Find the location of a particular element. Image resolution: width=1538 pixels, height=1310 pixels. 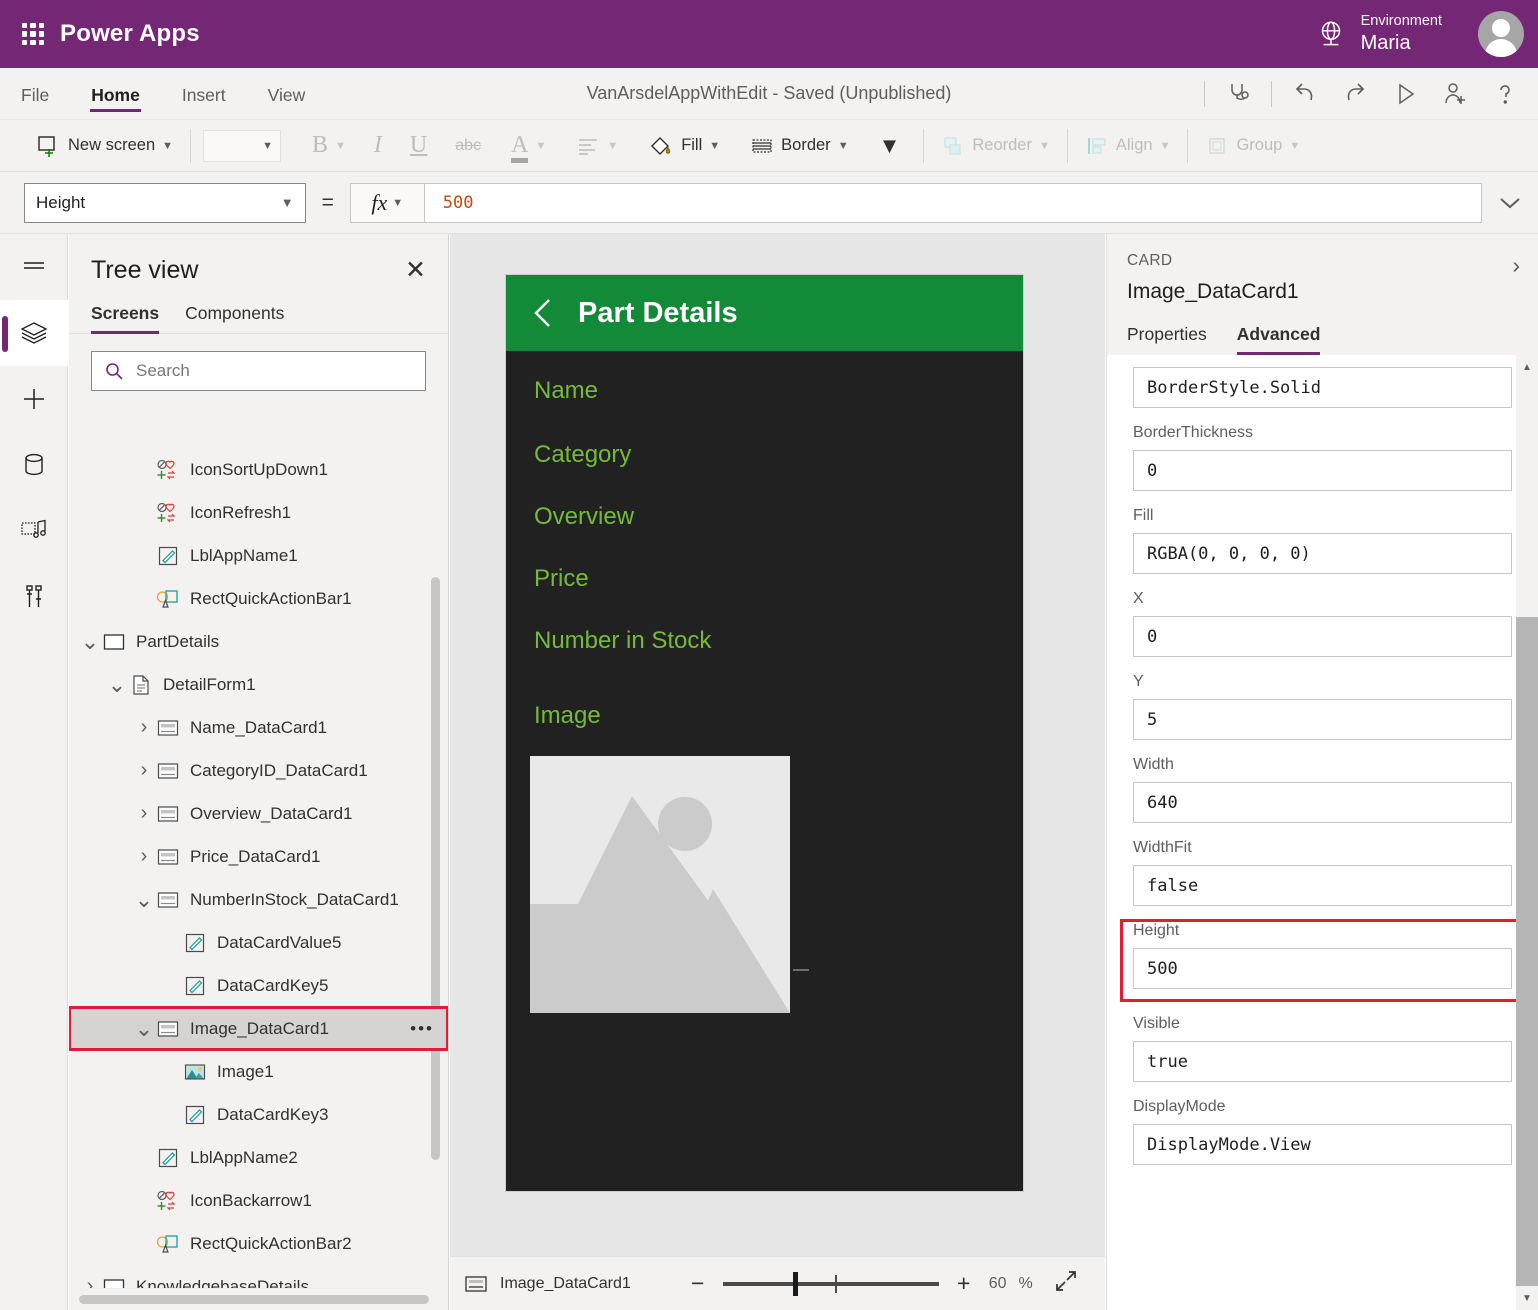

fill-button: Fill ▼ is located at coordinates (684, 146).